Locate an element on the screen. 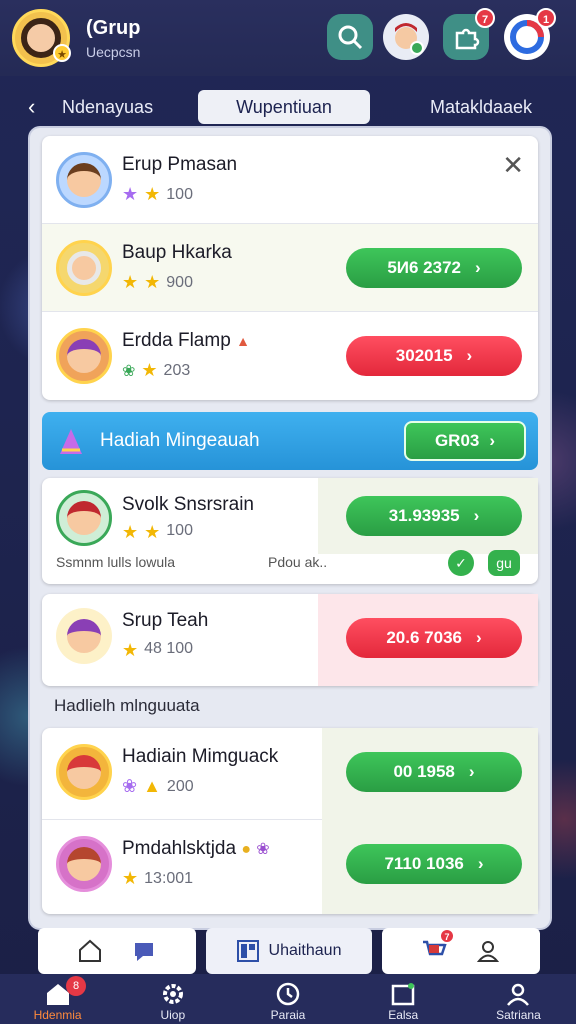  banner-button-label: GR03 is located at coordinates (457, 440).